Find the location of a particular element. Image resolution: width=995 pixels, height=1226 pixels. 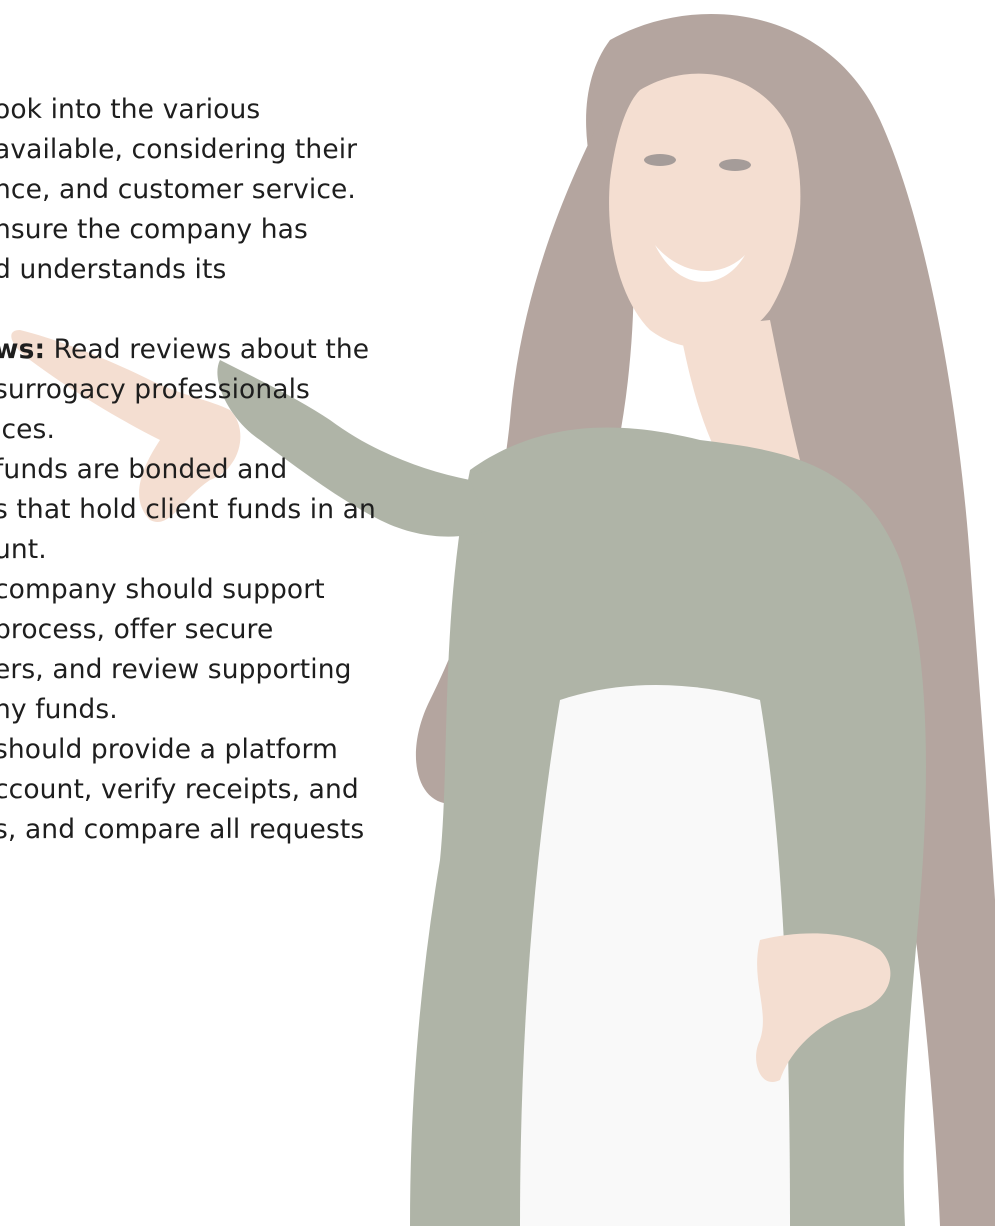

text-line-16: ny funds. is located at coordinates (59, 709).